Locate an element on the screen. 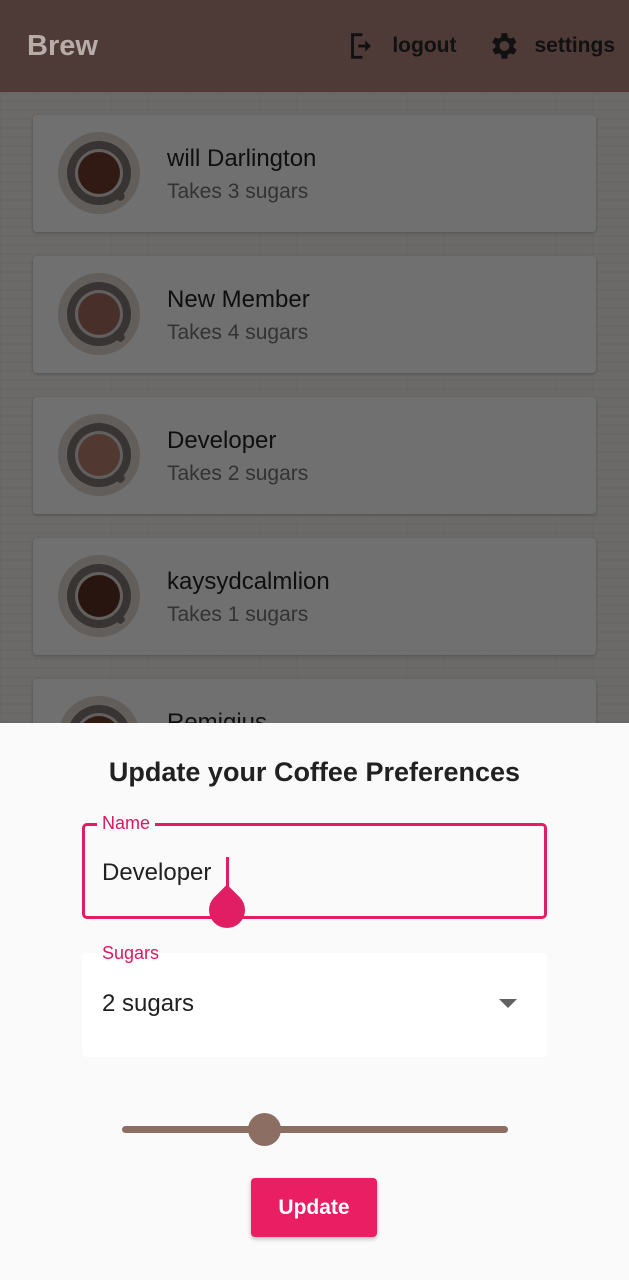 Image resolution: width=629 pixels, height=1280 pixels. settings-button: settings is located at coordinates (550, 46).